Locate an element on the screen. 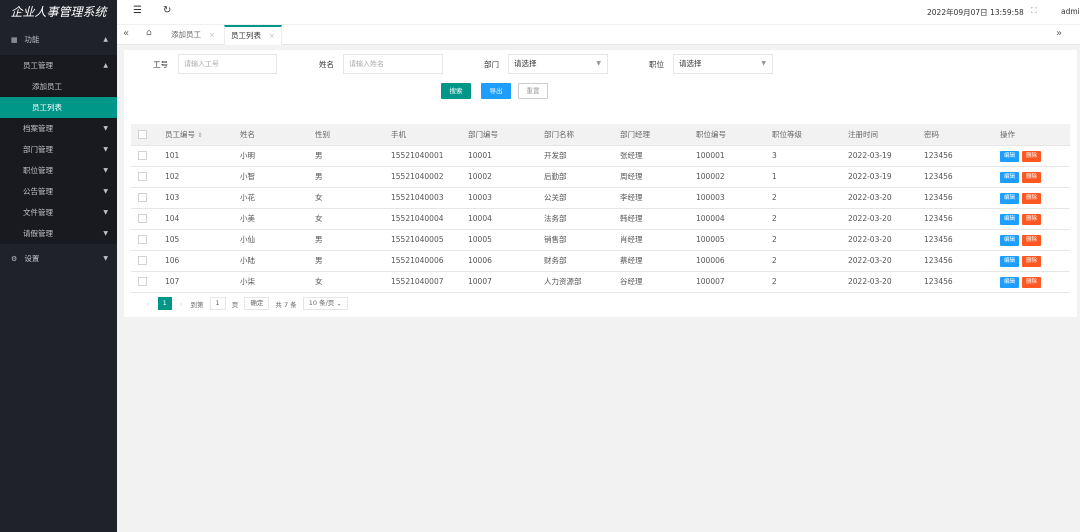 The height and width of the screenshot is (532, 1080). confirm-button: 确定 is located at coordinates (257, 303).